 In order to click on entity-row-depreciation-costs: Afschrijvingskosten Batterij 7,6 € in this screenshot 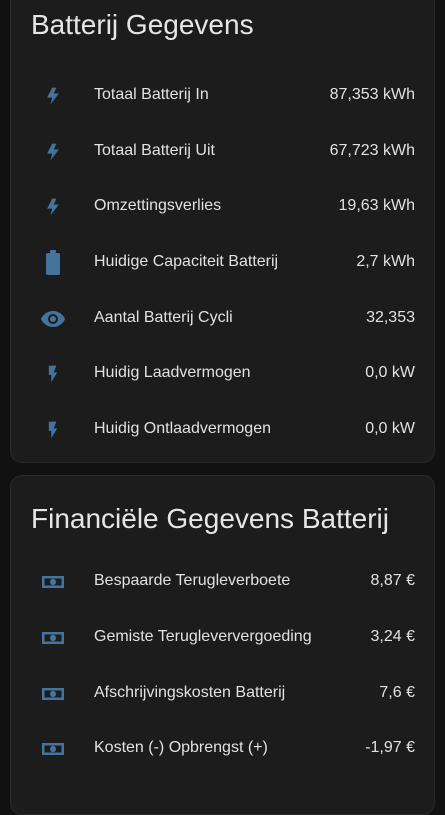, I will do `click(222, 694)`.